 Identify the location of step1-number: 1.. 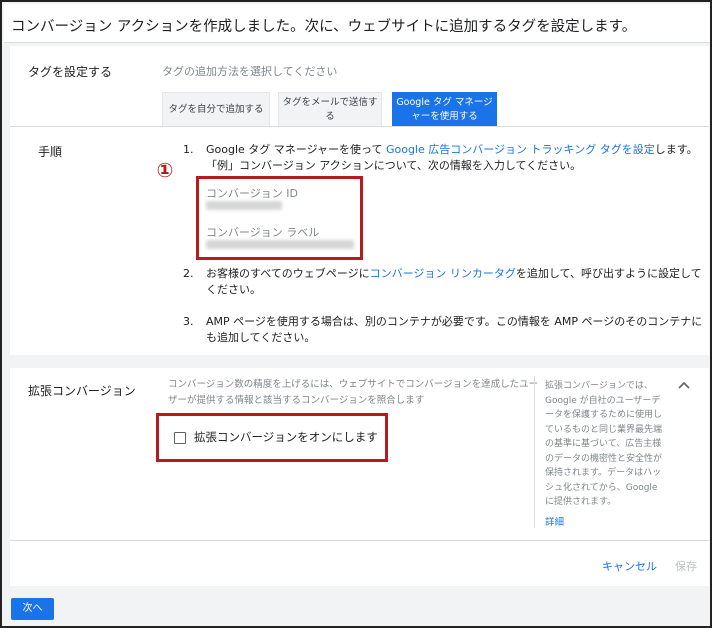
(188, 149).